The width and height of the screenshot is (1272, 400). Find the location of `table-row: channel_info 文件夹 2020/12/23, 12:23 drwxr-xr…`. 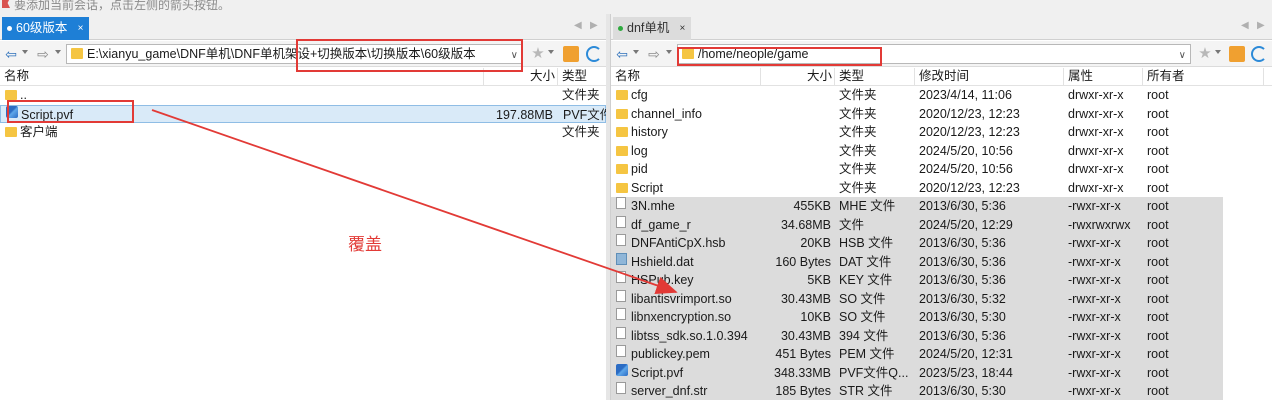

table-row: channel_info 文件夹 2020/12/23, 12:23 drwxr-xr… is located at coordinates (941, 114).